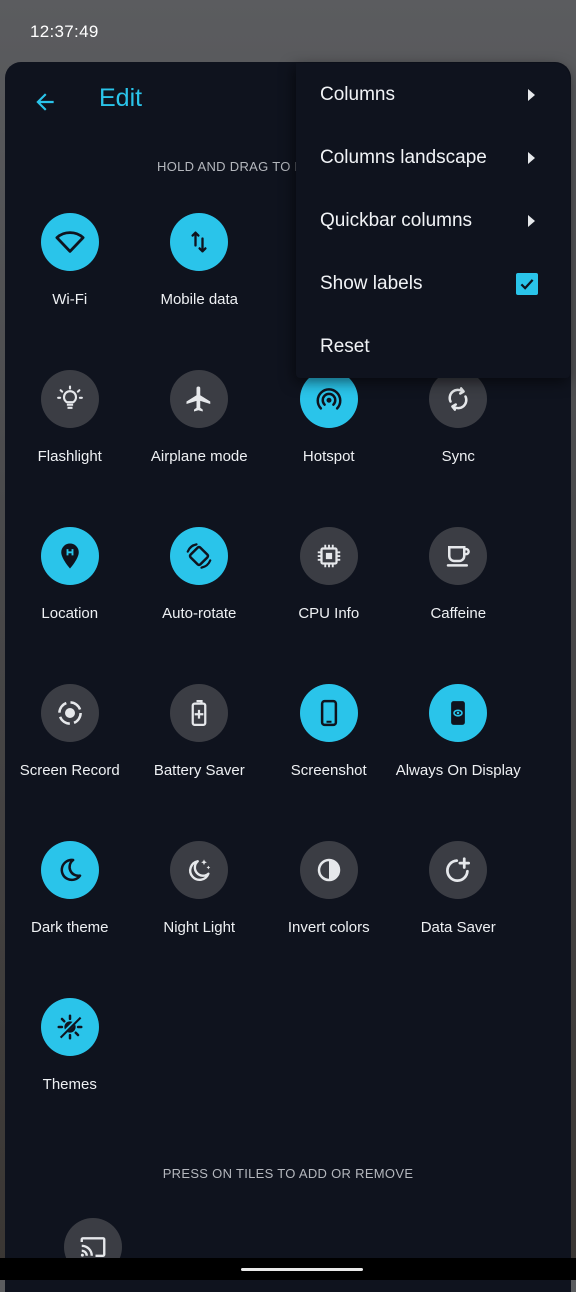 This screenshot has height=1292, width=576. I want to click on cpu-icon, so click(328, 556).